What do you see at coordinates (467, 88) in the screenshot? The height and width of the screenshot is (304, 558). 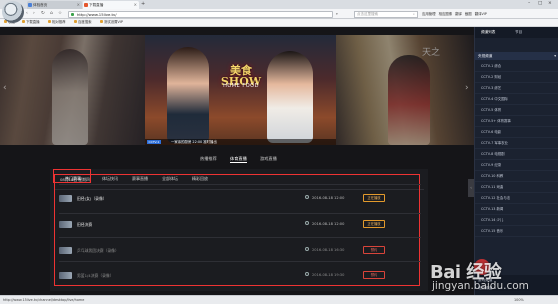 I see `carousel-next-icon: ›` at bounding box center [467, 88].